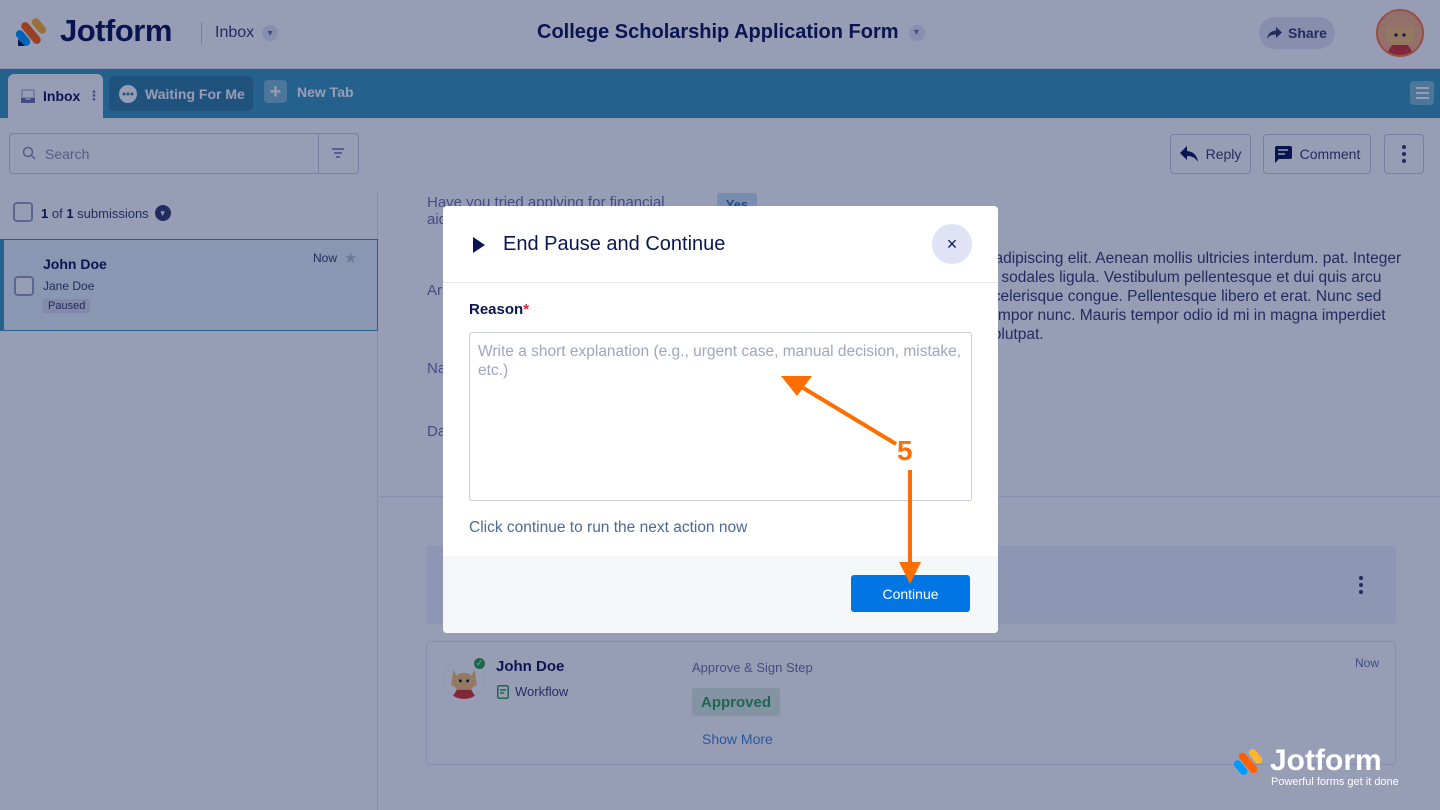 The height and width of the screenshot is (810, 1440). What do you see at coordinates (1248, 761) in the screenshot?
I see `jotform-logo-icon` at bounding box center [1248, 761].